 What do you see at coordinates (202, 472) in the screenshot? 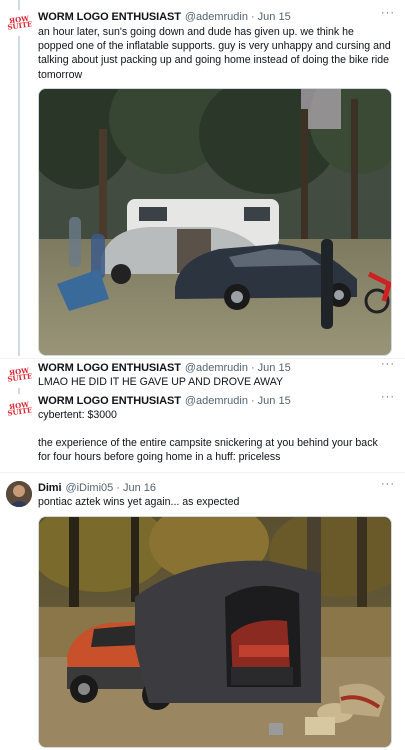
I see `tweet-divider` at bounding box center [202, 472].